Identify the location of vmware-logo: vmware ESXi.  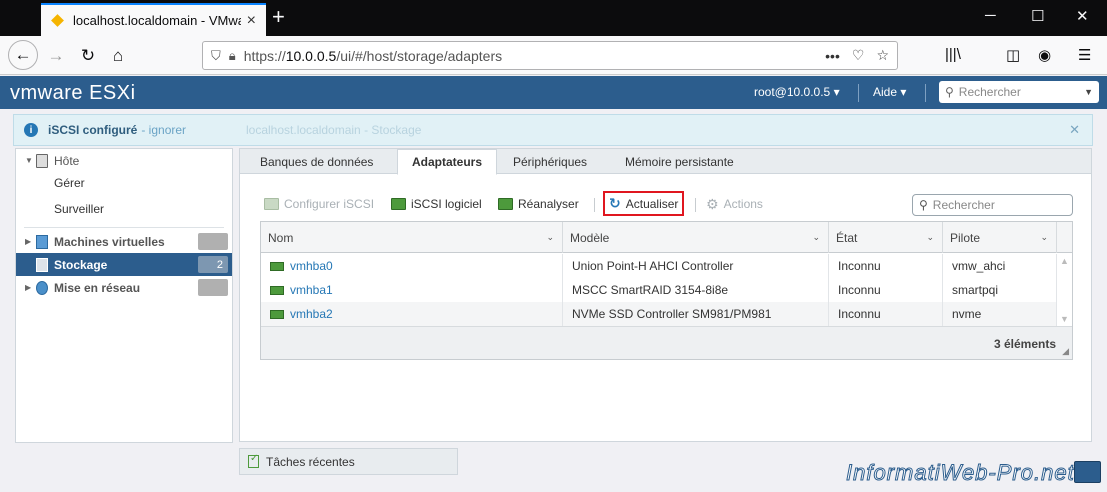
(73, 93).